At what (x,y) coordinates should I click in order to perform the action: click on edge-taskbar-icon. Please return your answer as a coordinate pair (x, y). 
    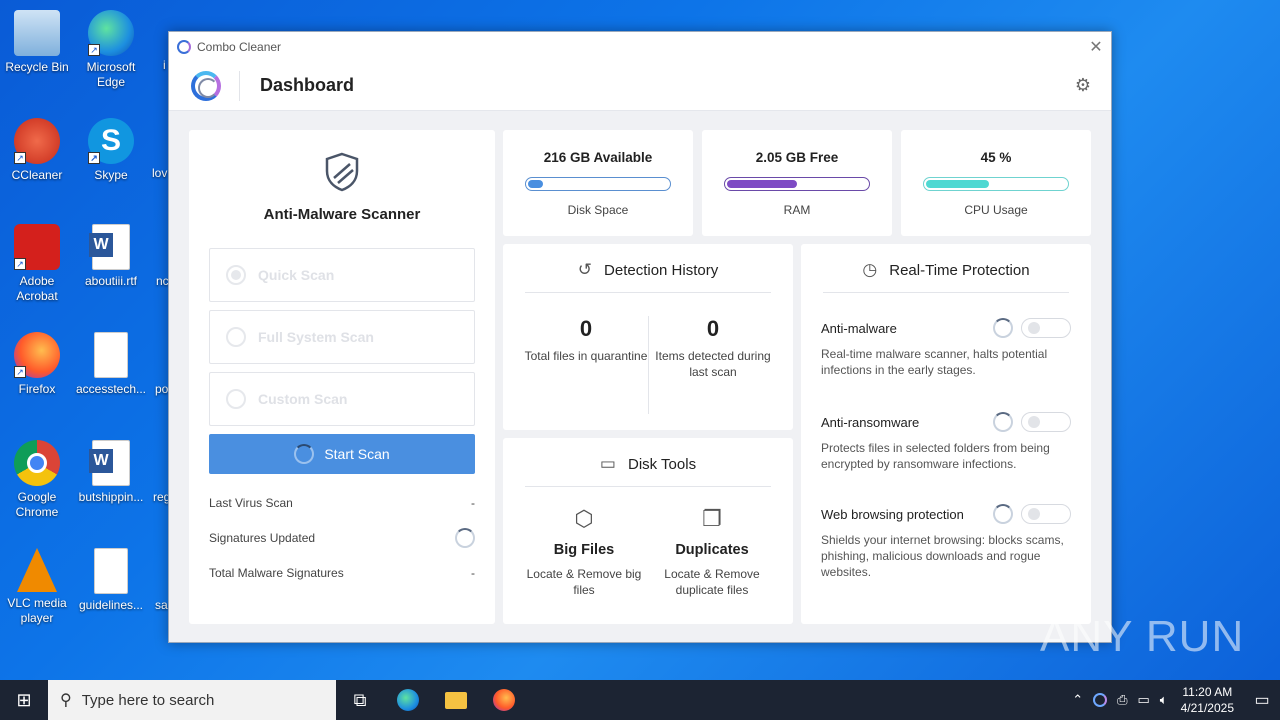
    Looking at the image, I should click on (408, 700).